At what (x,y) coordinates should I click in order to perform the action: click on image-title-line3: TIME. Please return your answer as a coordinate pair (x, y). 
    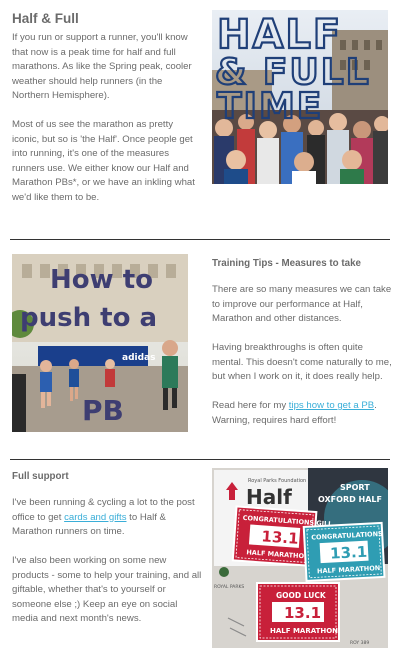
    Looking at the image, I should click on (270, 106).